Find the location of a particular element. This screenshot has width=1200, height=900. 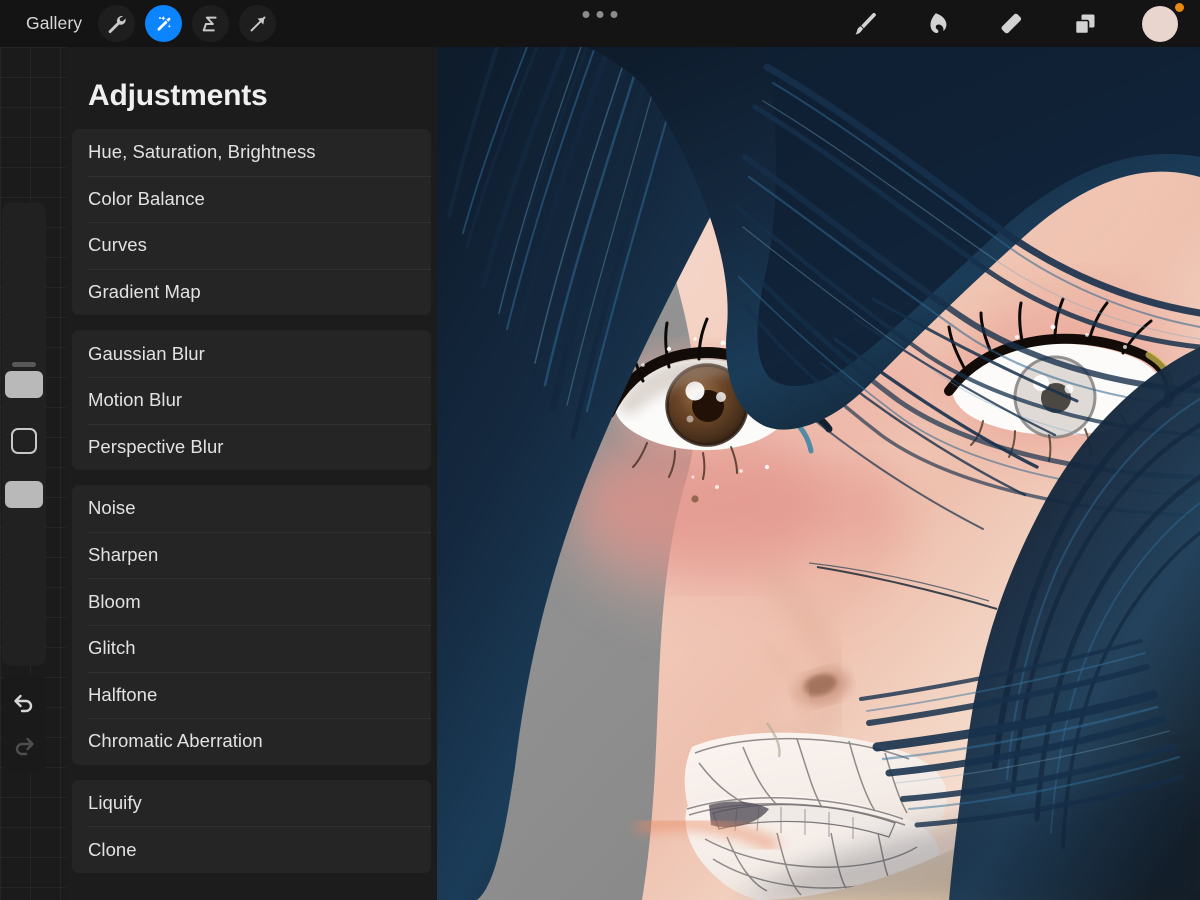

transform-button is located at coordinates (258, 23).